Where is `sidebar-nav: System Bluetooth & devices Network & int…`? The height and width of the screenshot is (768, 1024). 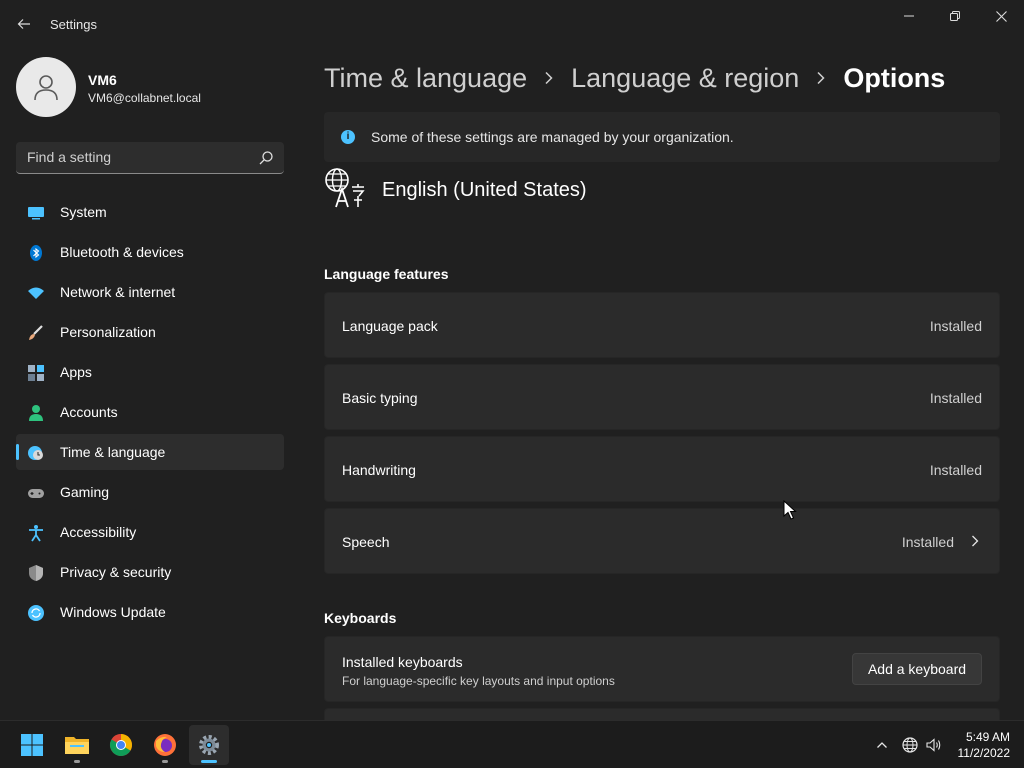
sidebar-nav: System Bluetooth & devices Network & int… is located at coordinates (150, 414).